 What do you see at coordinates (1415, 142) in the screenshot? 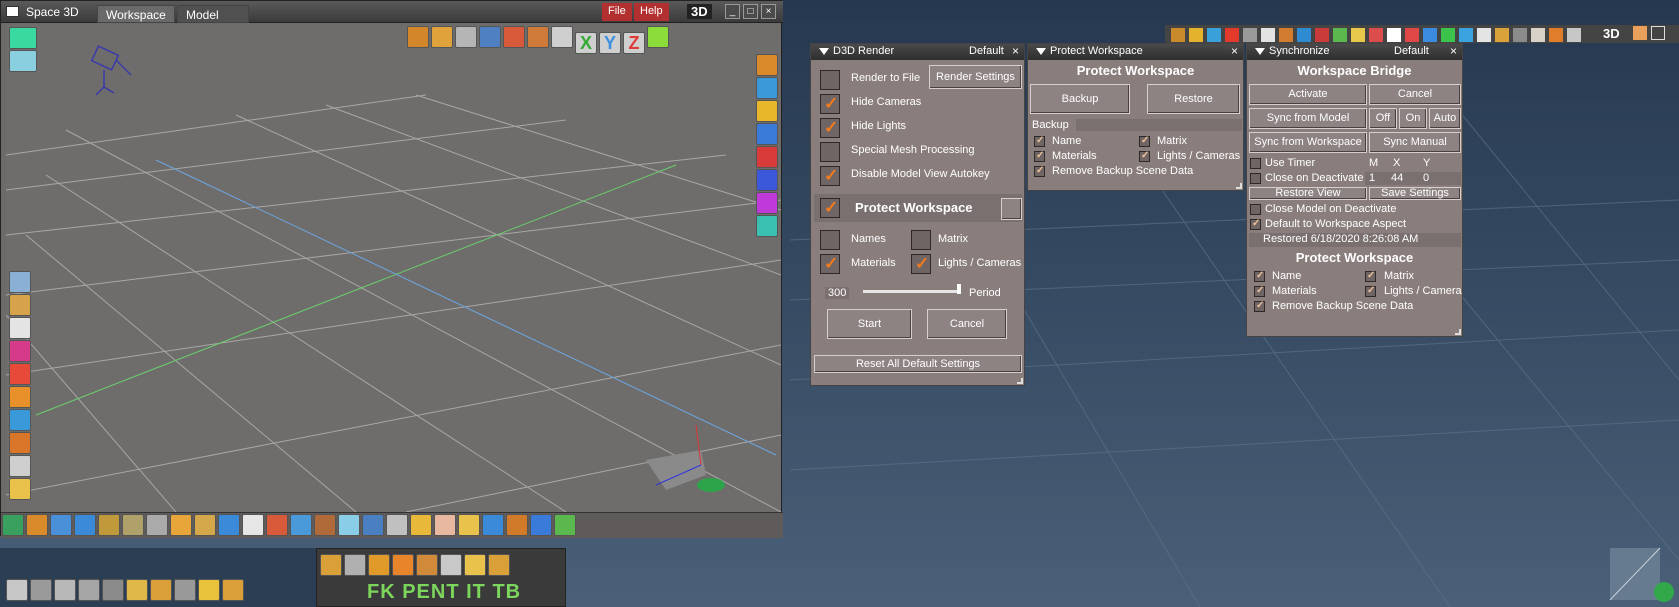
I see `sync-manual-button: Sync Manual` at bounding box center [1415, 142].